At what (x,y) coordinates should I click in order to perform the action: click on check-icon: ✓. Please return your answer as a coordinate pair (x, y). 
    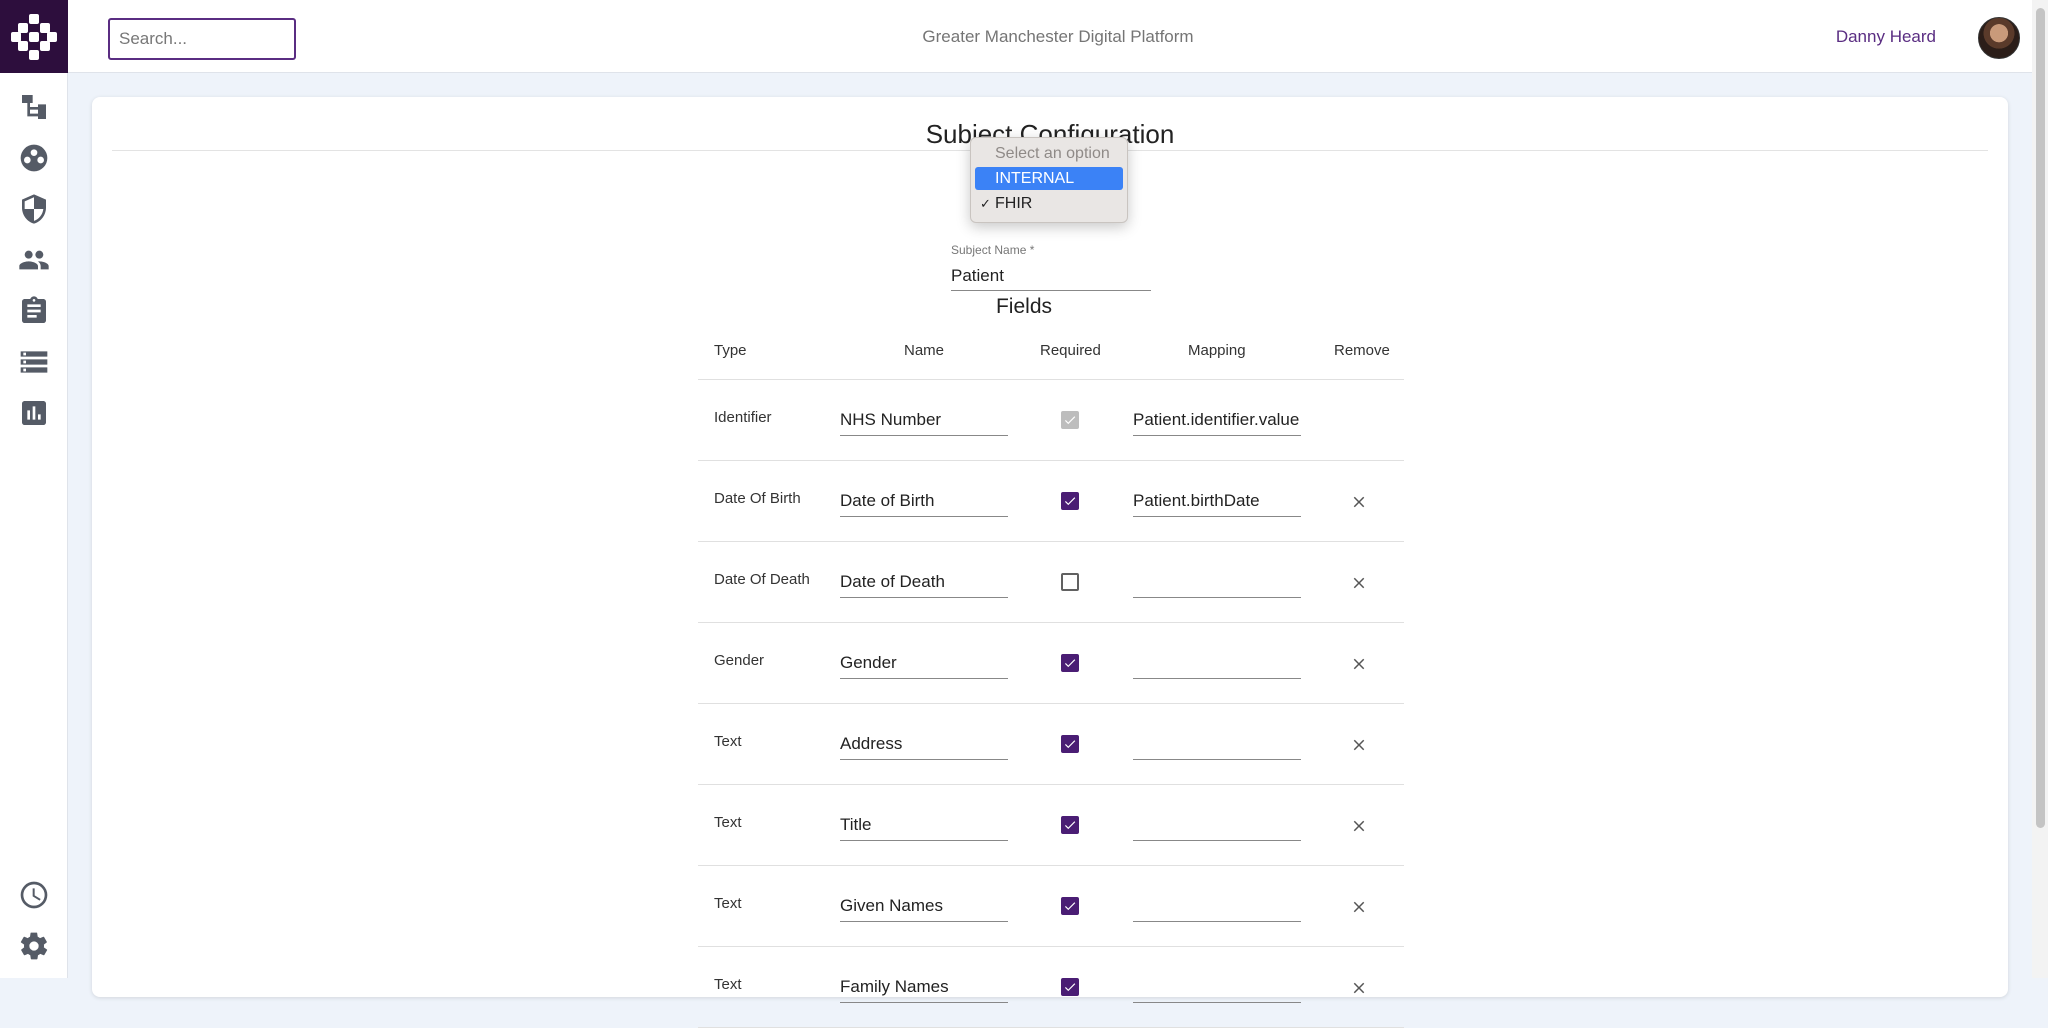
    Looking at the image, I should click on (985, 203).